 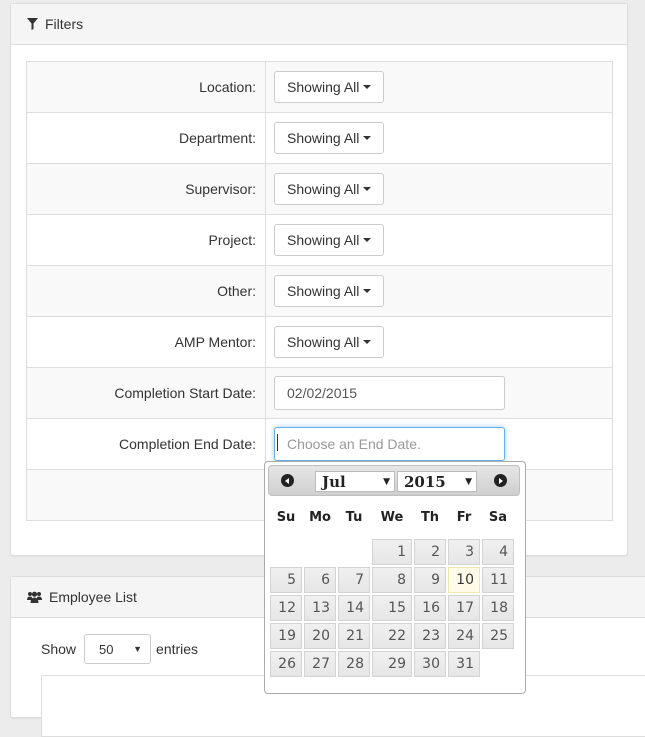 I want to click on calendar-day: 20, so click(x=320, y=636).